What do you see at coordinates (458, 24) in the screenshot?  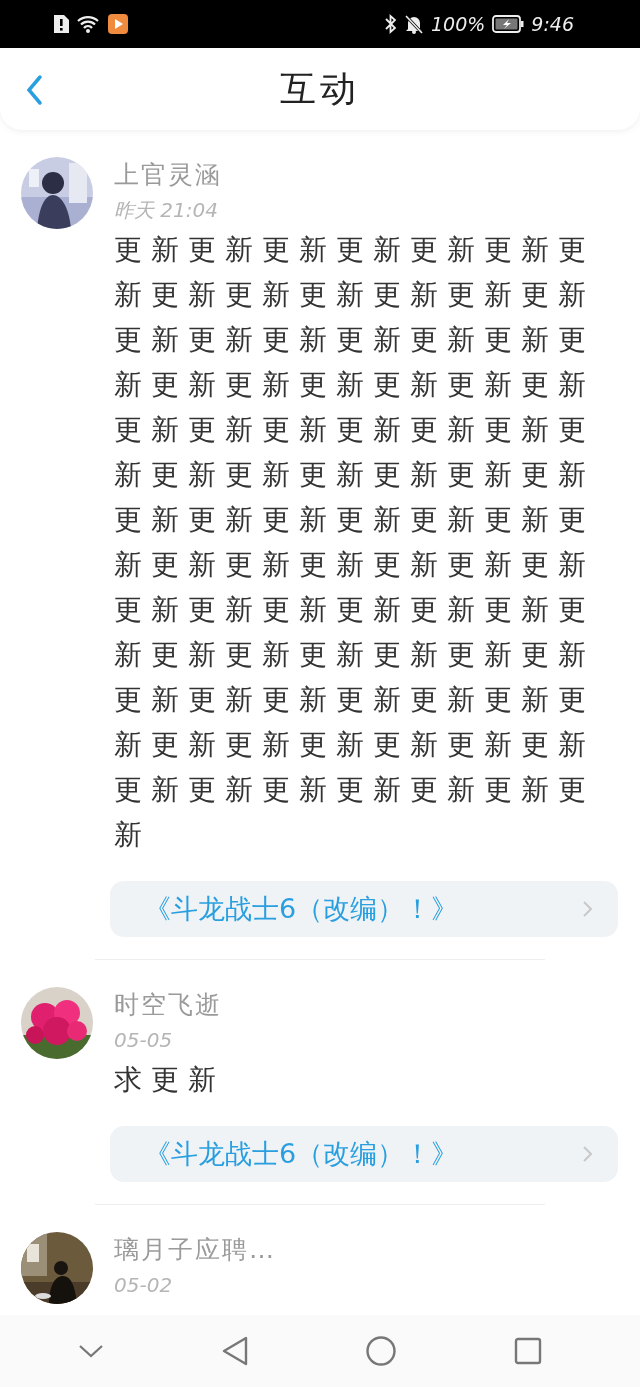 I see `battery-percentage: 100%` at bounding box center [458, 24].